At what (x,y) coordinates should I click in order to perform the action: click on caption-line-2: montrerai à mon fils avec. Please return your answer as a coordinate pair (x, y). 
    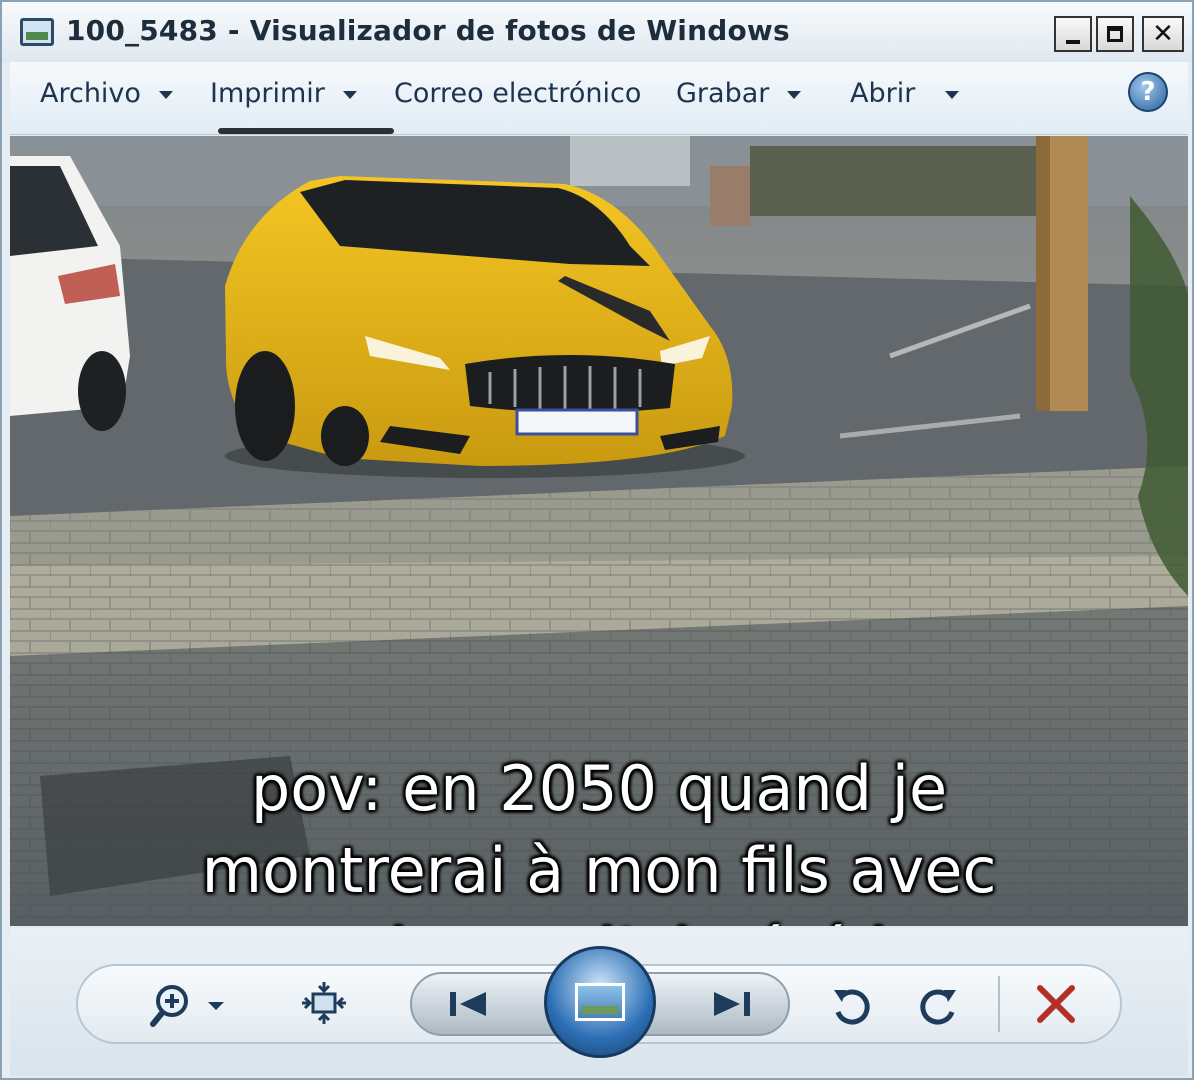
    Looking at the image, I should click on (599, 870).